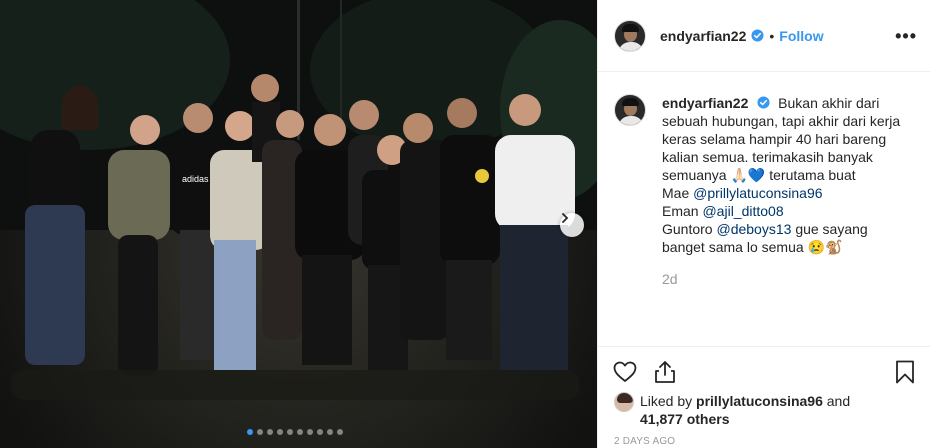 The image size is (930, 448). What do you see at coordinates (764, 371) in the screenshot?
I see `post-actions` at bounding box center [764, 371].